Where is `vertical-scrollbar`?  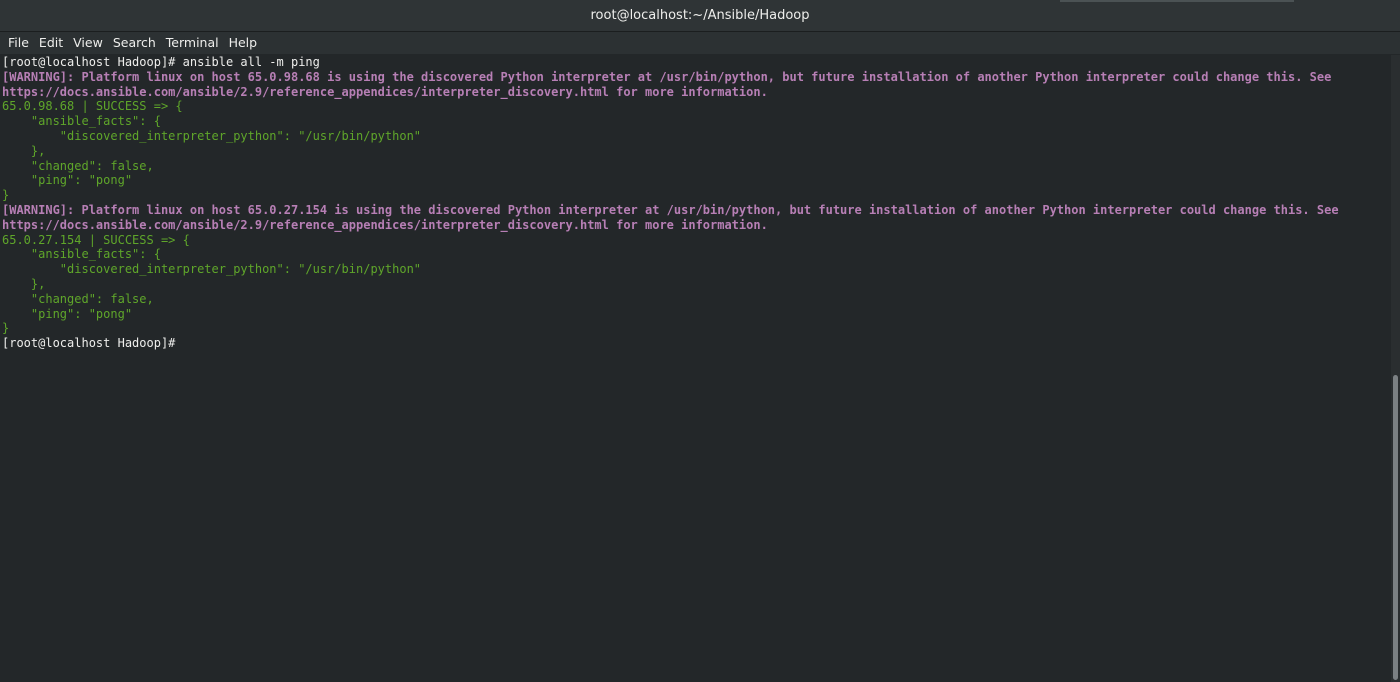 vertical-scrollbar is located at coordinates (1395, 368).